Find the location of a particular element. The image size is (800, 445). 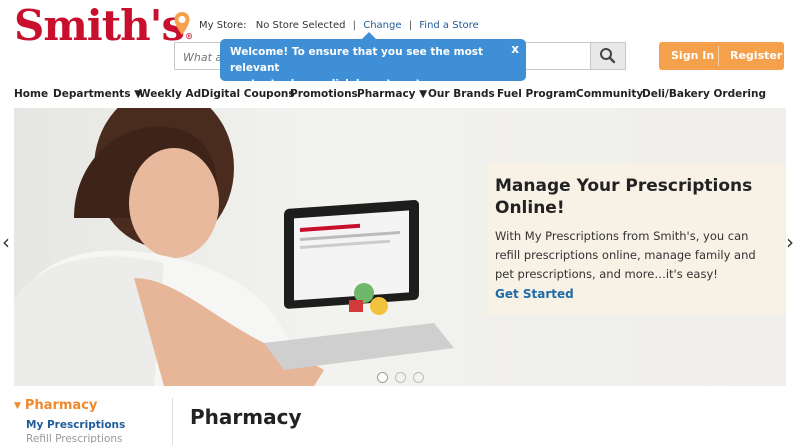

sidebar-item-refill-prescriptions: Refill Prescriptions is located at coordinates (94, 438).